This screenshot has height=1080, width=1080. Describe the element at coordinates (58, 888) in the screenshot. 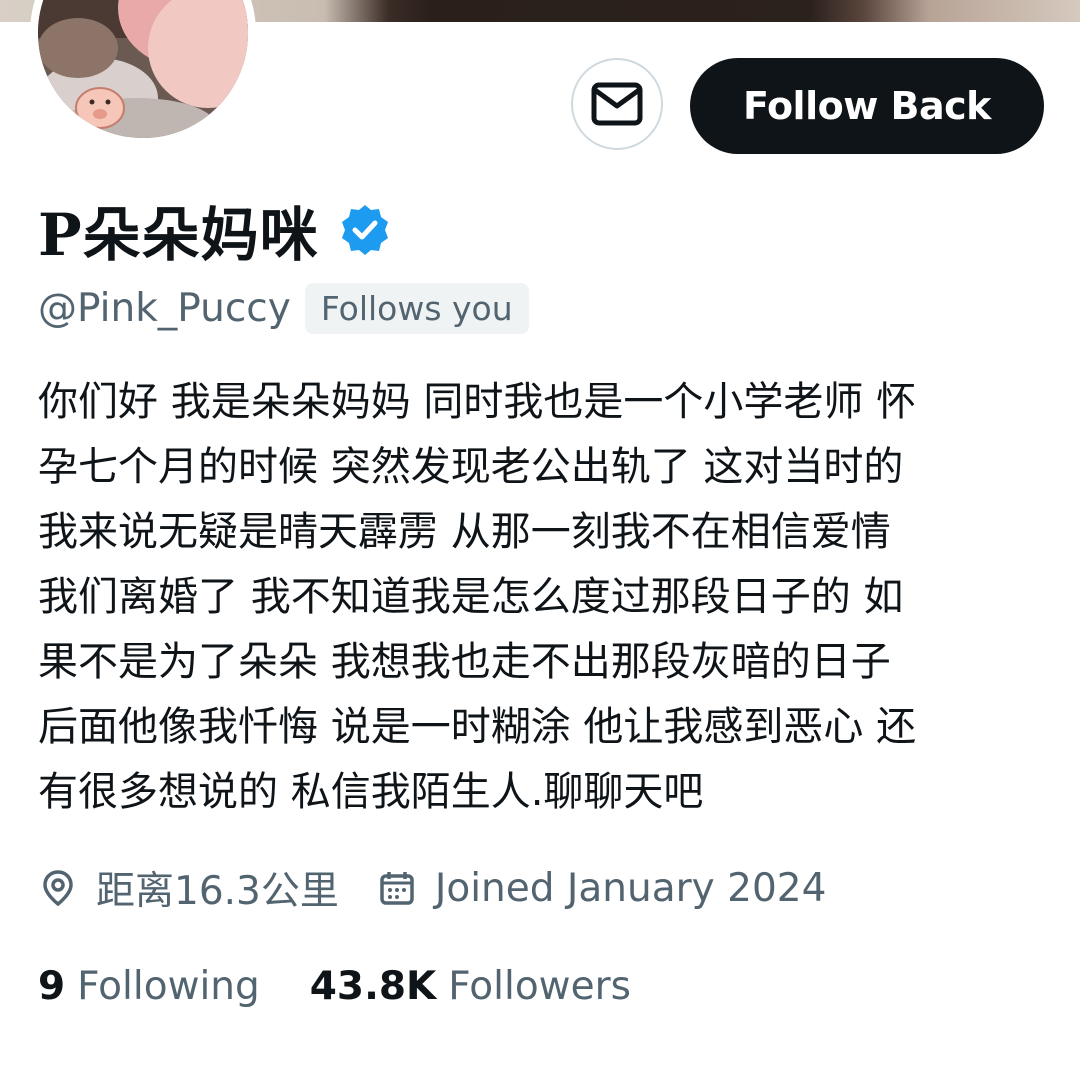

I see `location-pin-icon` at that location.